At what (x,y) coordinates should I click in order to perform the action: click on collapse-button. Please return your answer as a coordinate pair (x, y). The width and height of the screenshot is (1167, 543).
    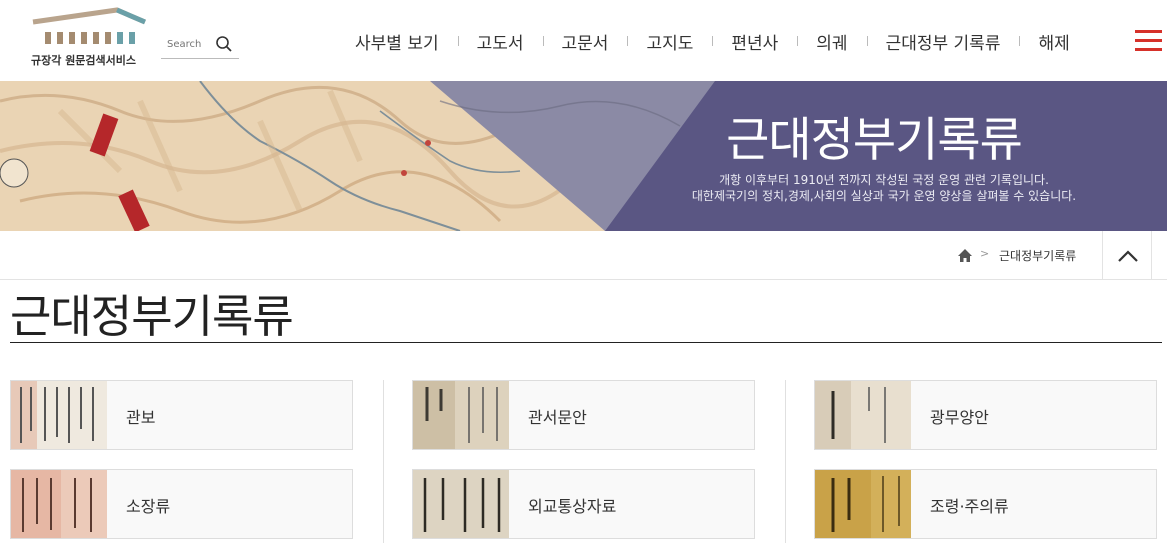
    Looking at the image, I should click on (1127, 255).